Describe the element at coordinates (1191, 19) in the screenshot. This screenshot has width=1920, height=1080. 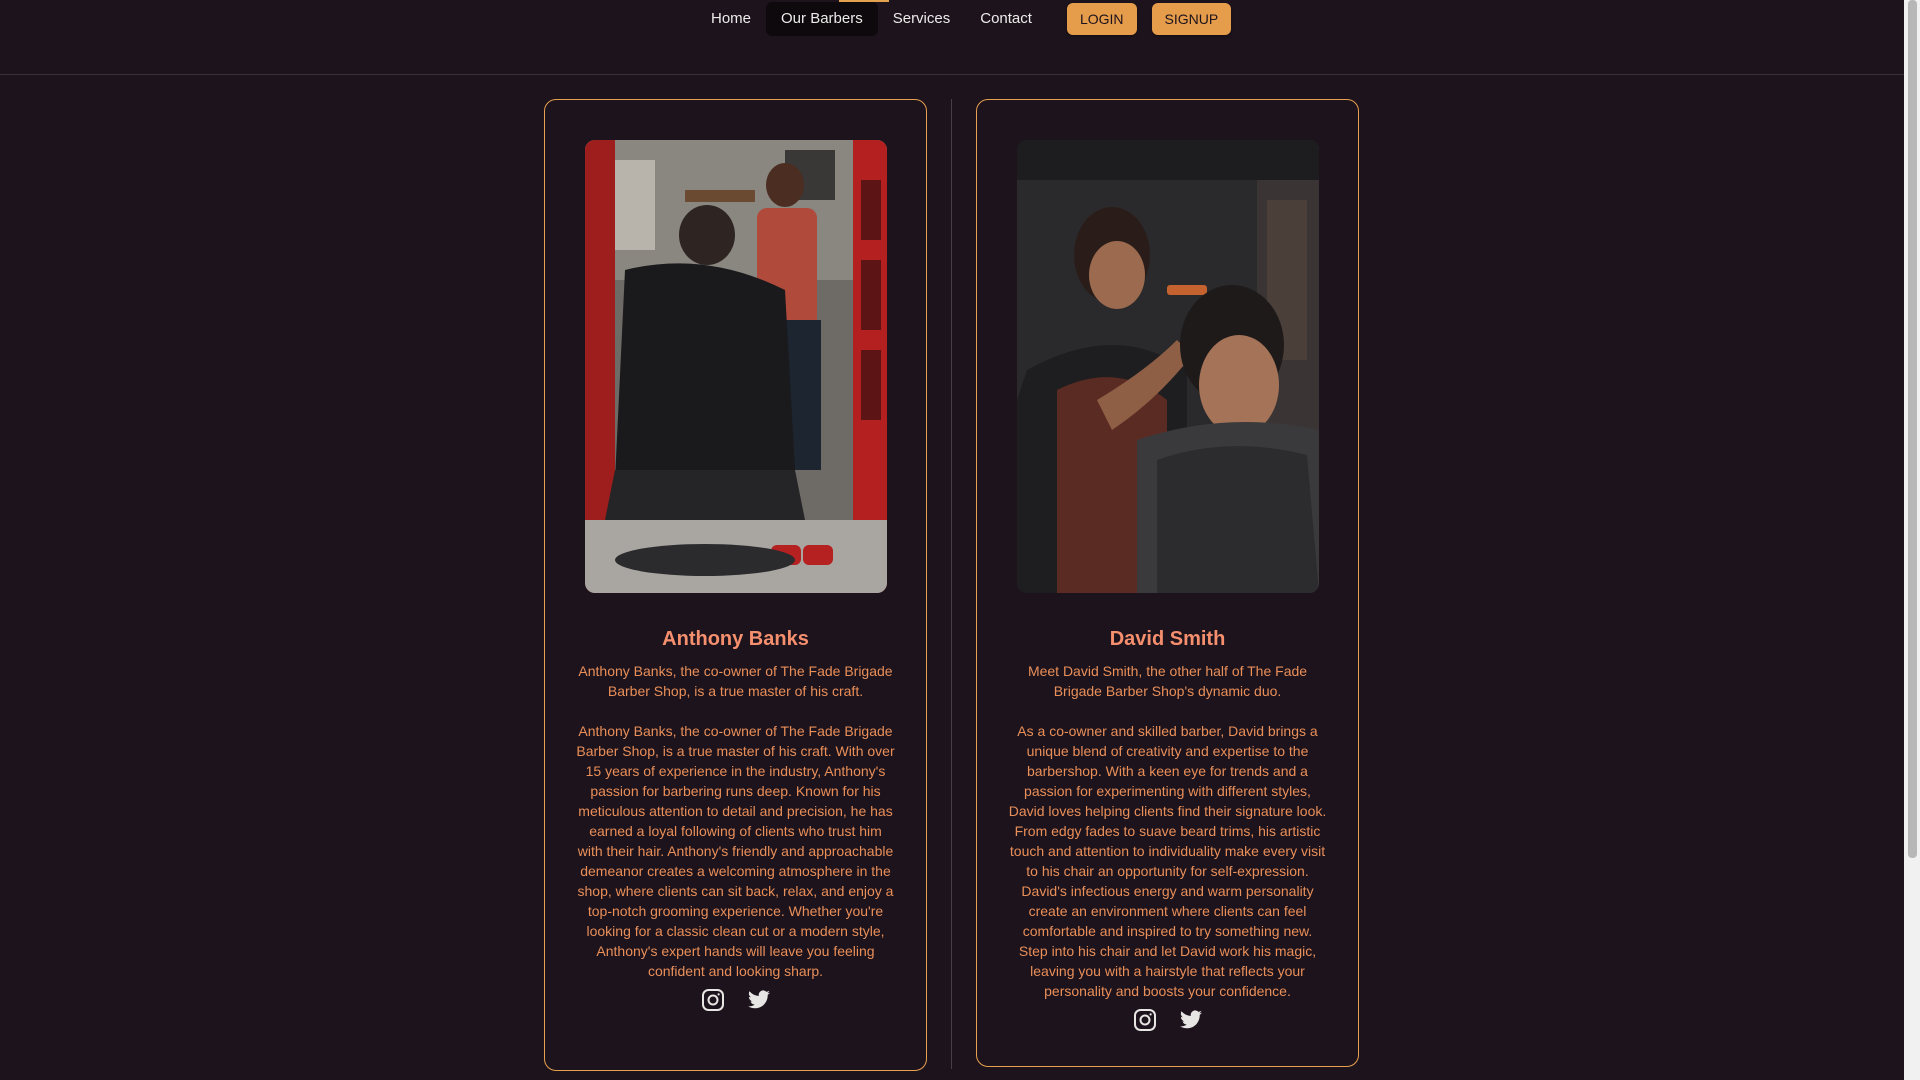
I see `signup-button: SIGNUP` at that location.